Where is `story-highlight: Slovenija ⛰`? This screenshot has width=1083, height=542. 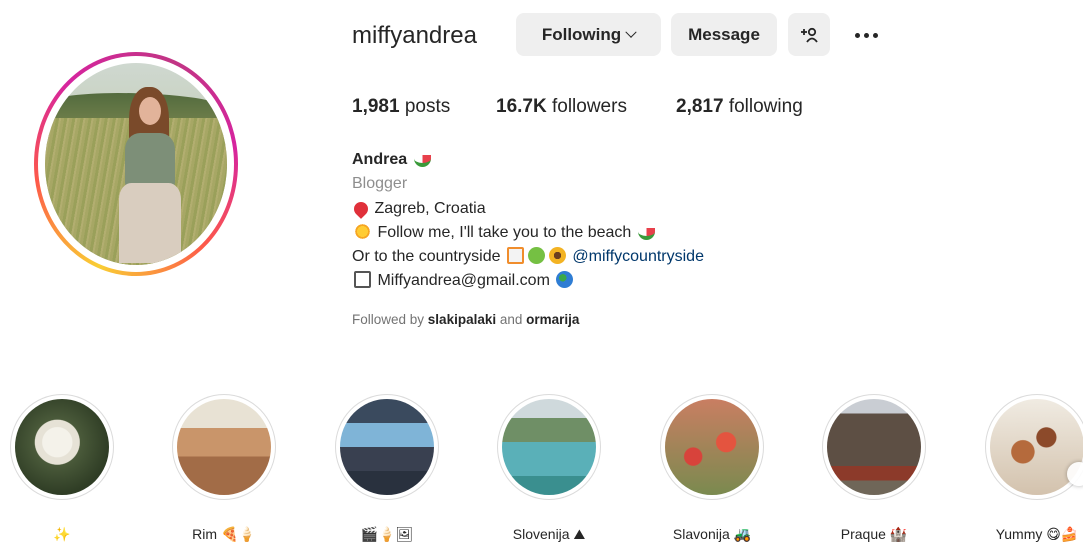
story-highlight: Slovenija ⛰ is located at coordinates (549, 468).